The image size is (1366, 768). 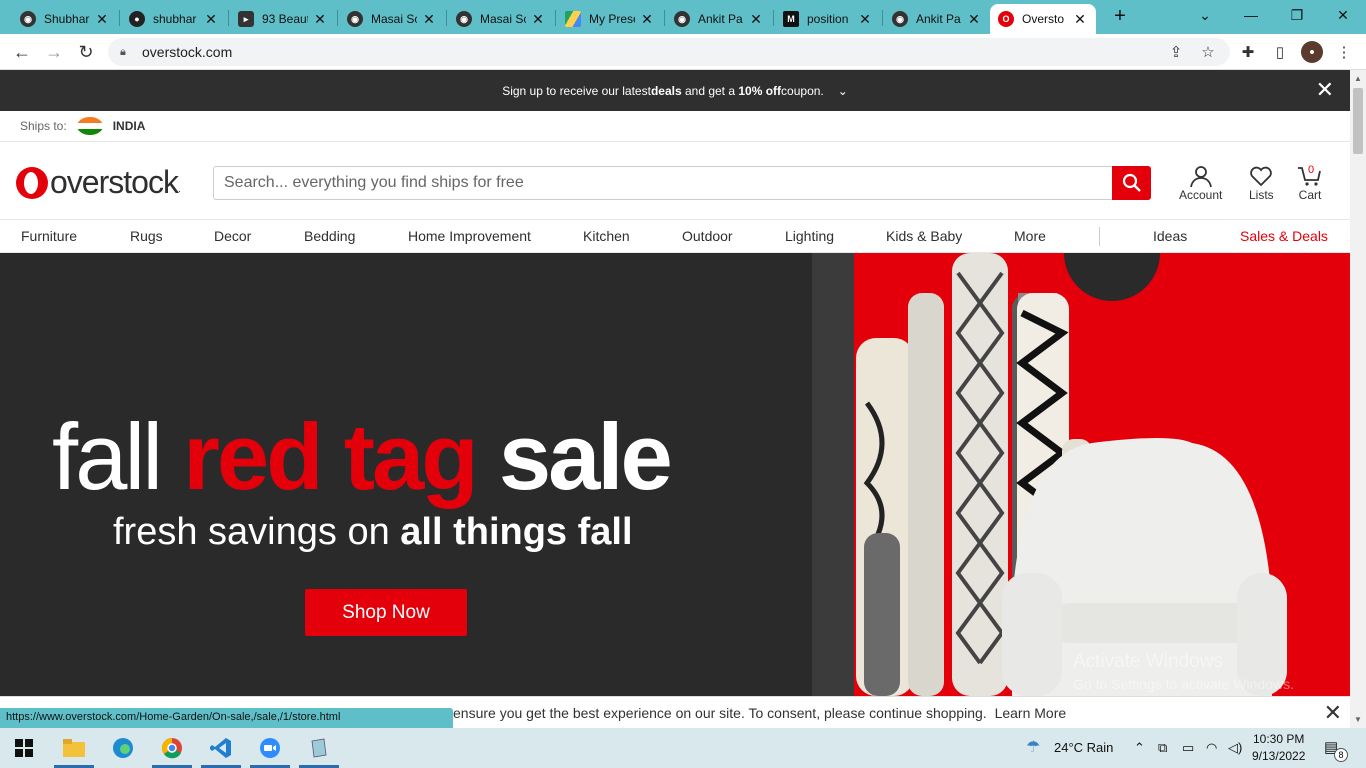 I want to click on extensions-icon: ✚, so click(x=1248, y=52).